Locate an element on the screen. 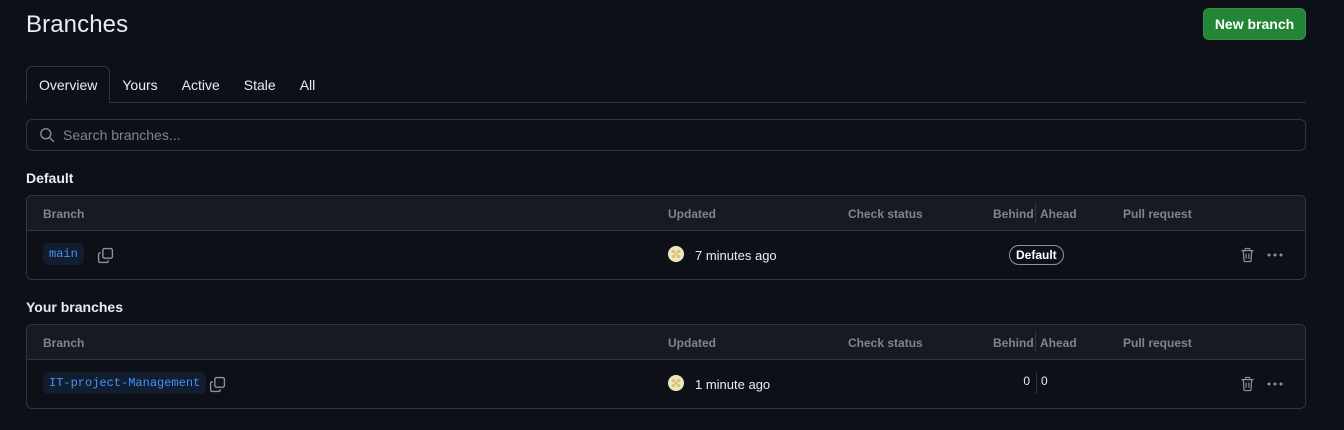 The width and height of the screenshot is (1344, 430). branch-name-link: IT-project-Management is located at coordinates (125, 383).